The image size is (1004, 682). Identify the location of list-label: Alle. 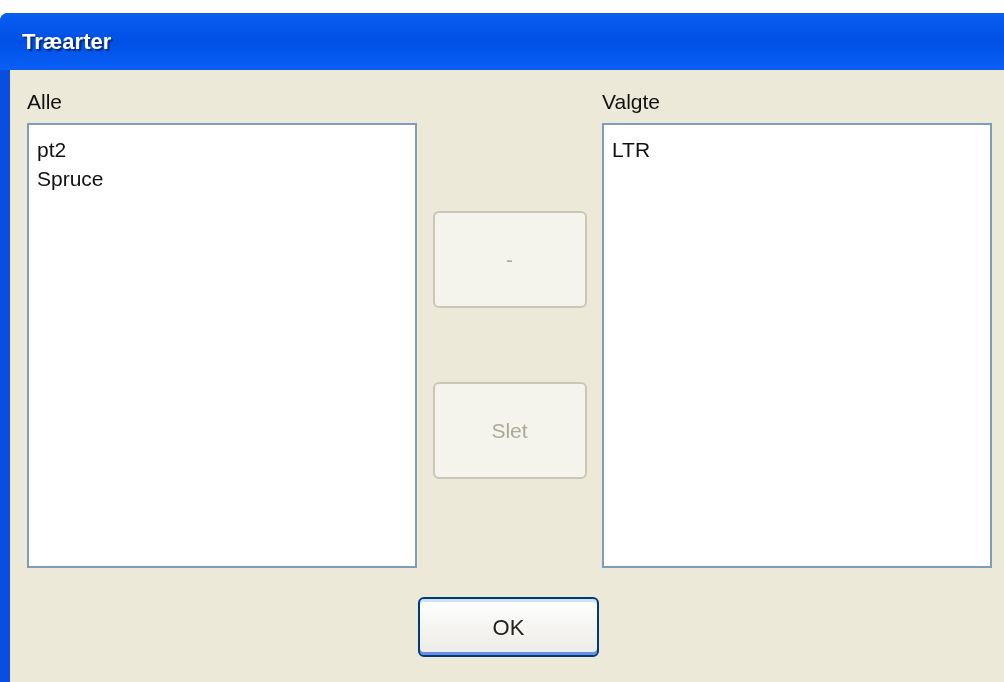
(45, 102).